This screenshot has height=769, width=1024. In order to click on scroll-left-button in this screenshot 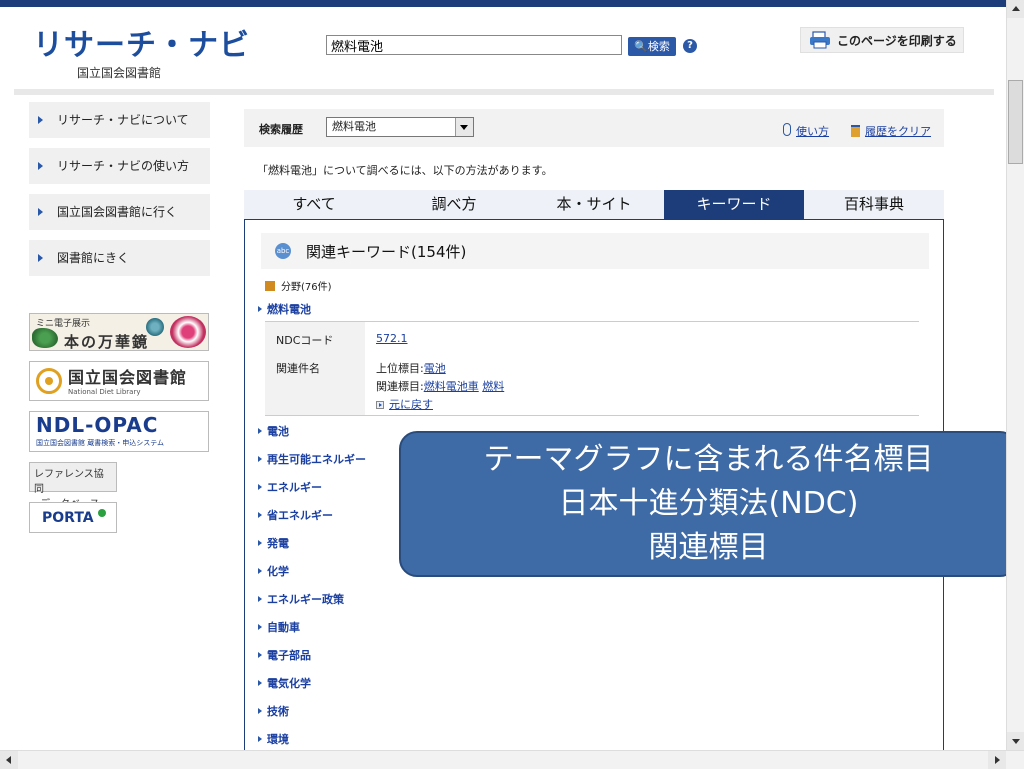, I will do `click(9, 760)`.